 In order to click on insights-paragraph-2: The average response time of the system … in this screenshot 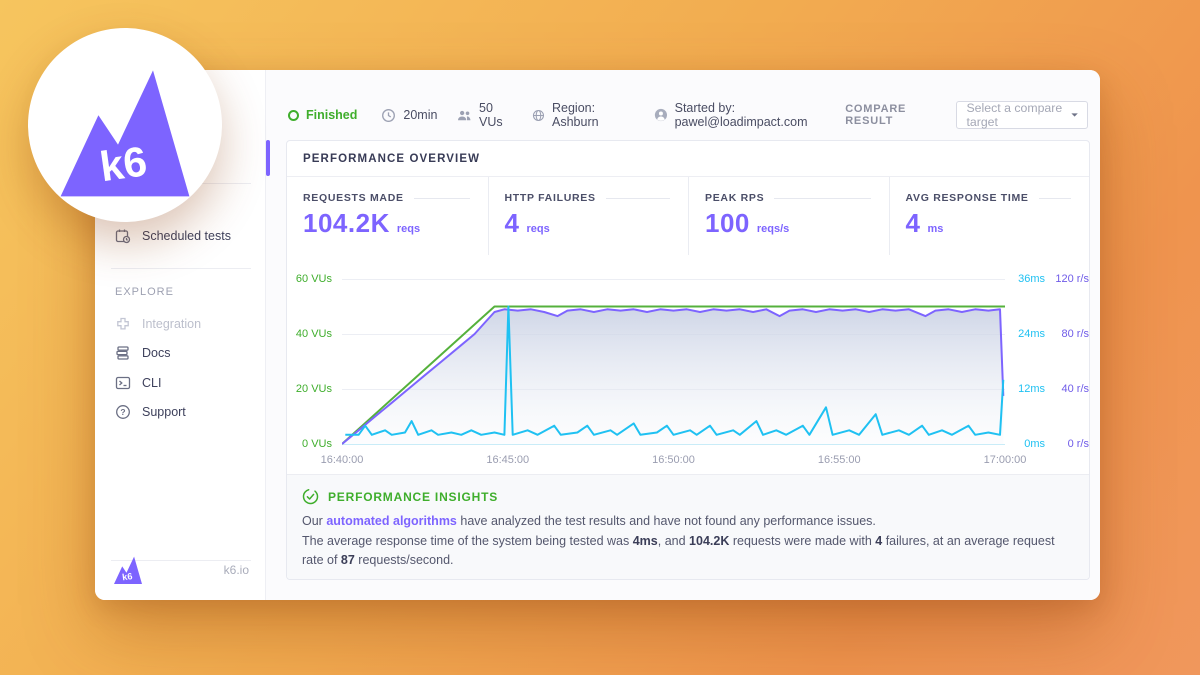, I will do `click(687, 551)`.